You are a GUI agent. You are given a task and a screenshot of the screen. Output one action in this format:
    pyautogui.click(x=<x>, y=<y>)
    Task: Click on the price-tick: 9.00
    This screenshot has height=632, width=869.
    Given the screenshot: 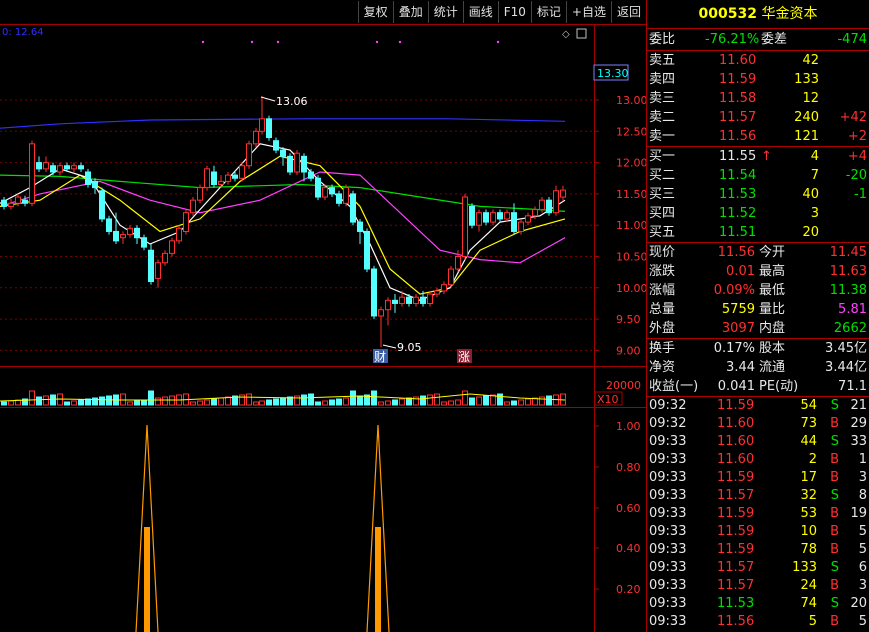 What is the action you would take?
    pyautogui.click(x=628, y=350)
    